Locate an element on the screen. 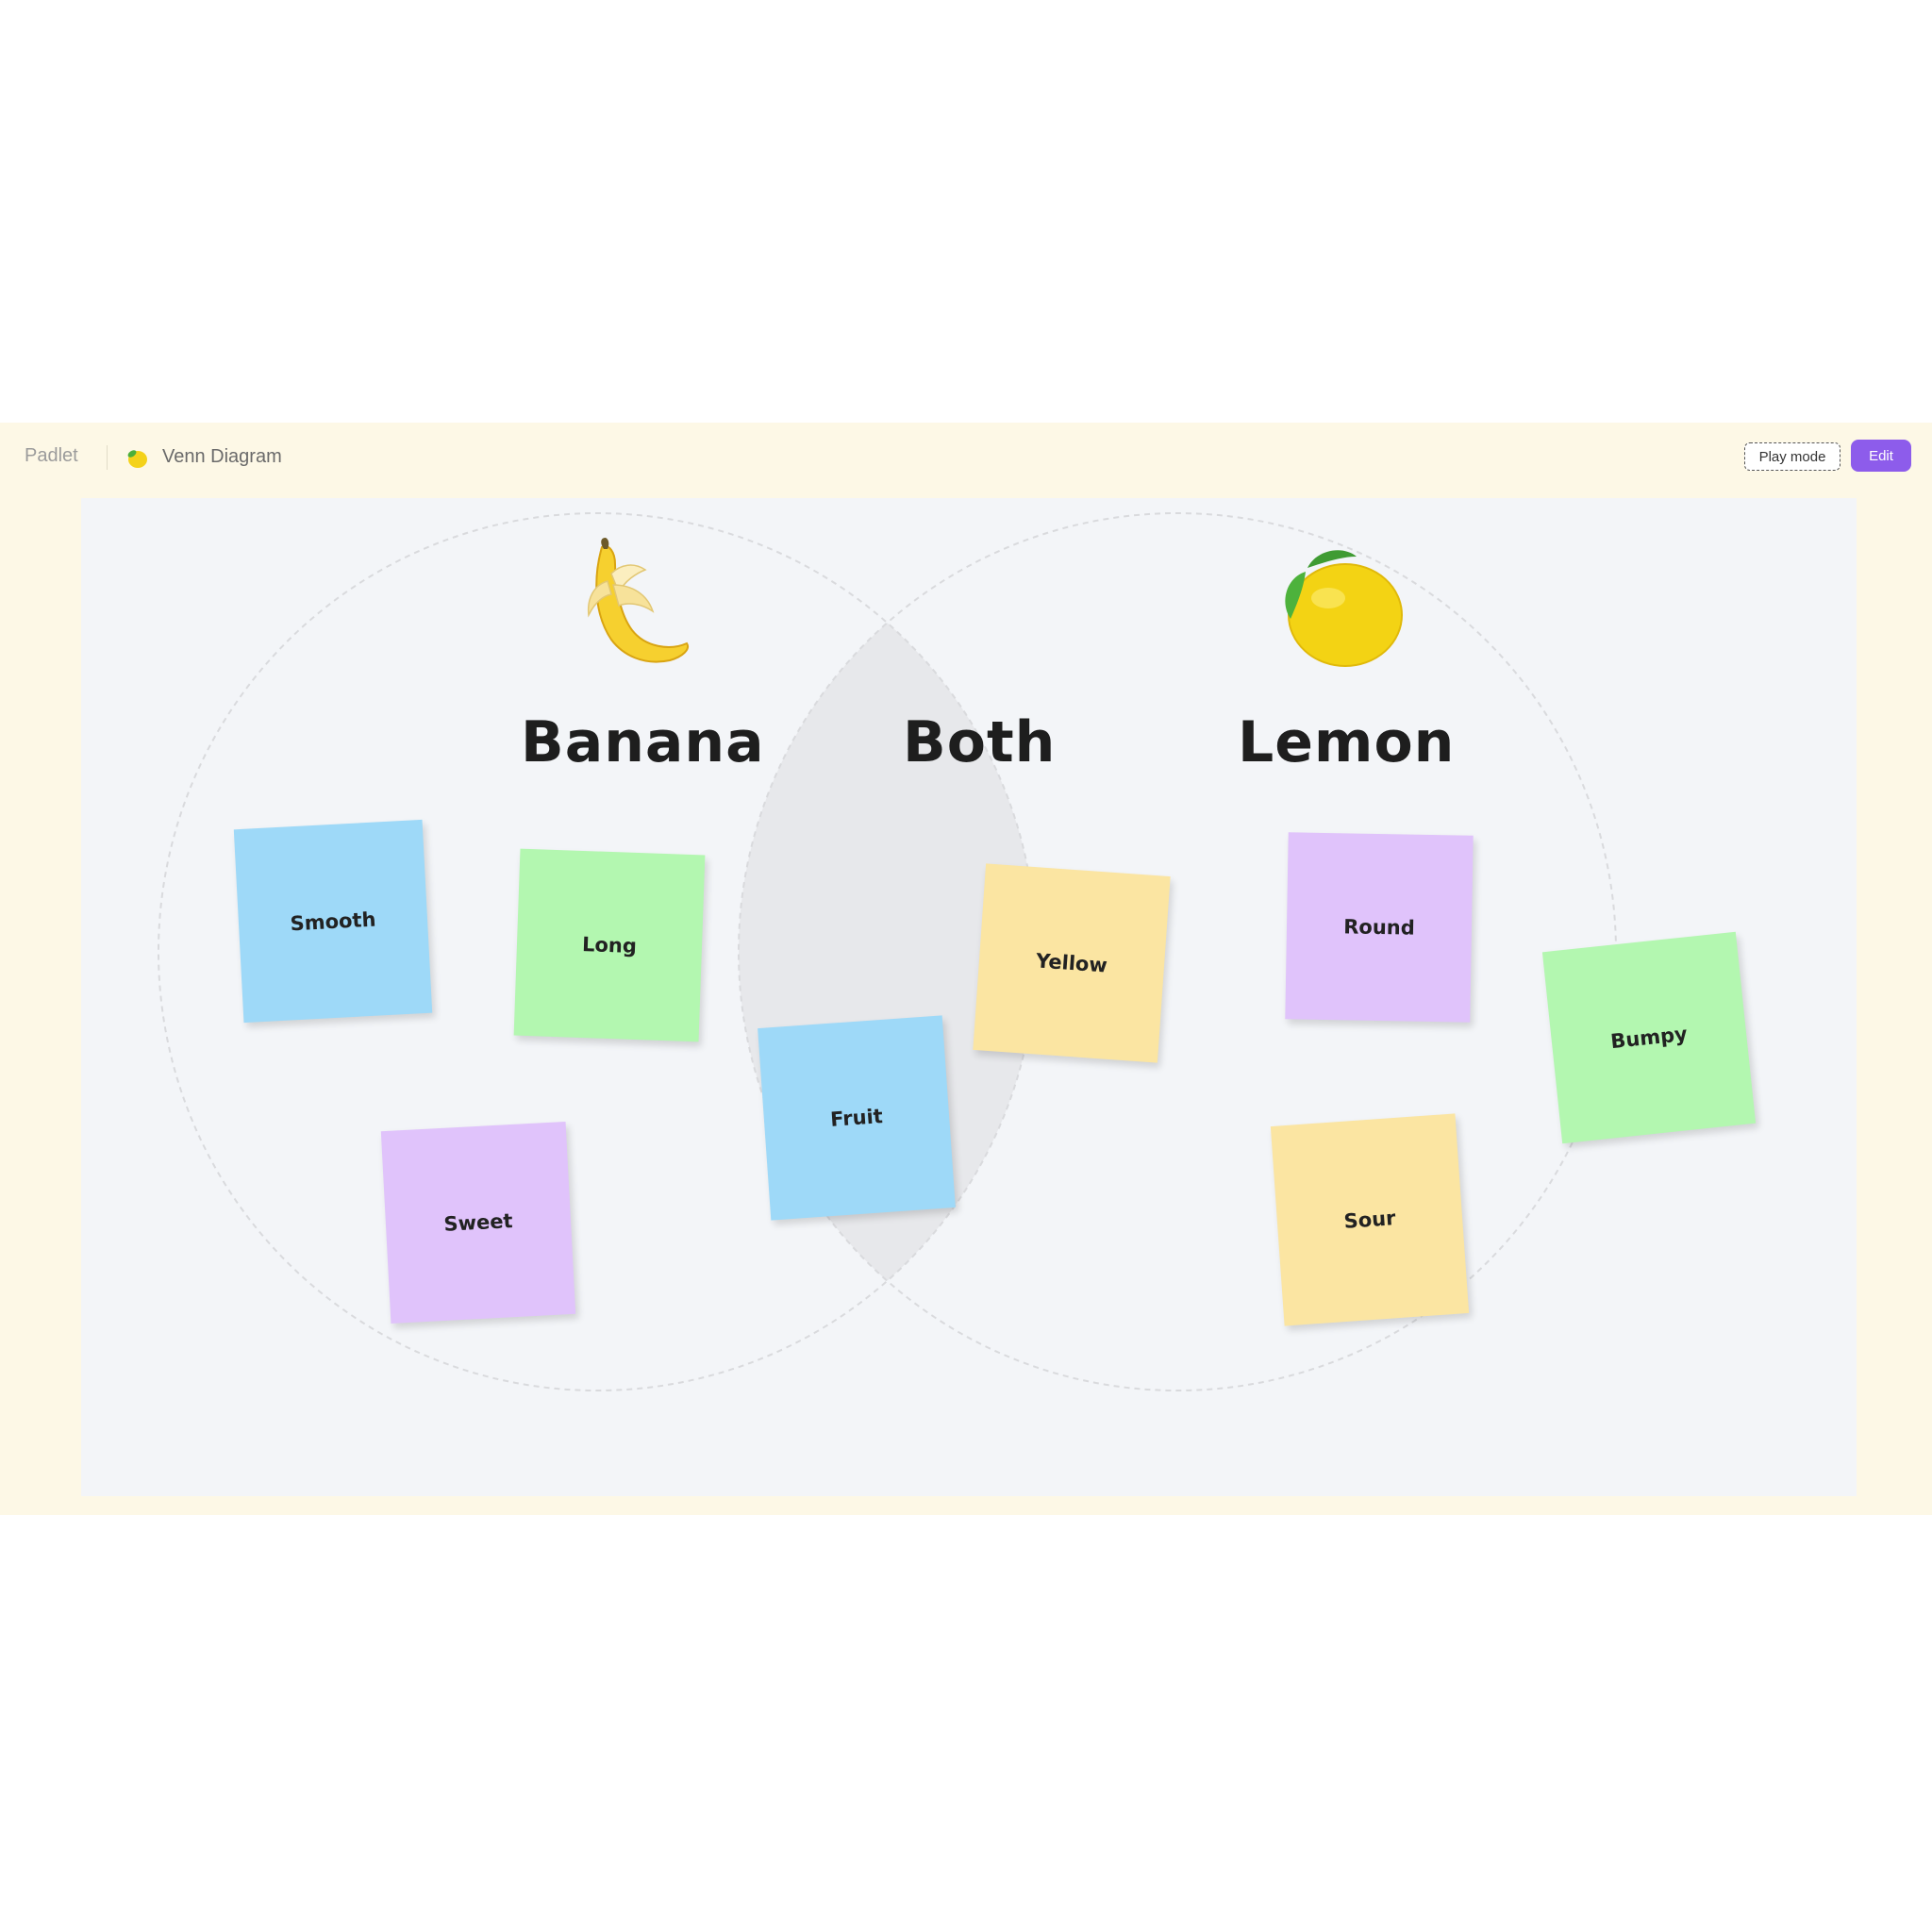  play-mode-button: Play mode is located at coordinates (1792, 456).